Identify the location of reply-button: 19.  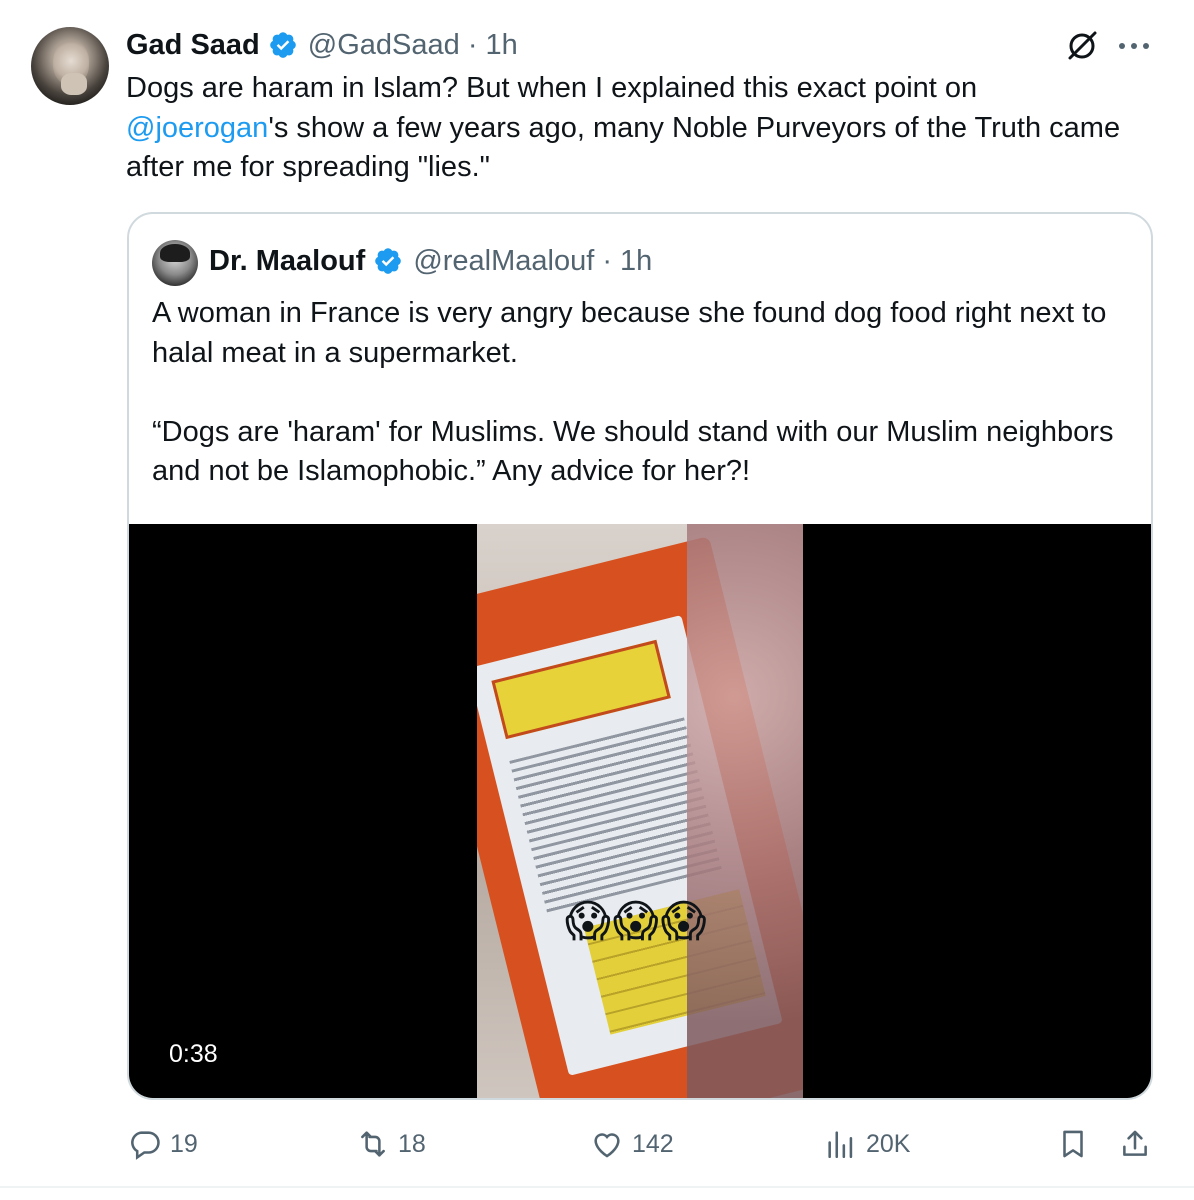
(163, 1144).